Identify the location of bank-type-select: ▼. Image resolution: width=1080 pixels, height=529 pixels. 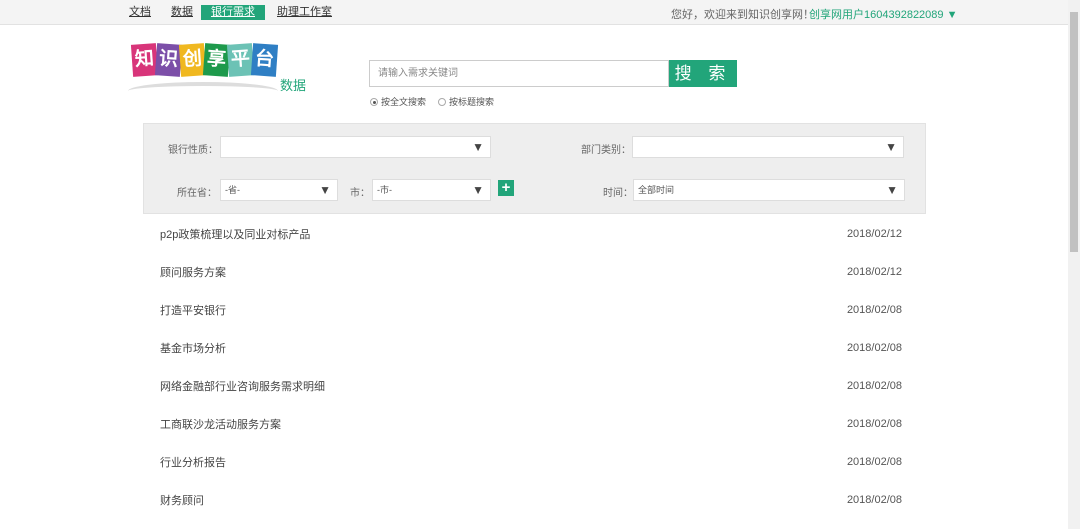
(355, 147).